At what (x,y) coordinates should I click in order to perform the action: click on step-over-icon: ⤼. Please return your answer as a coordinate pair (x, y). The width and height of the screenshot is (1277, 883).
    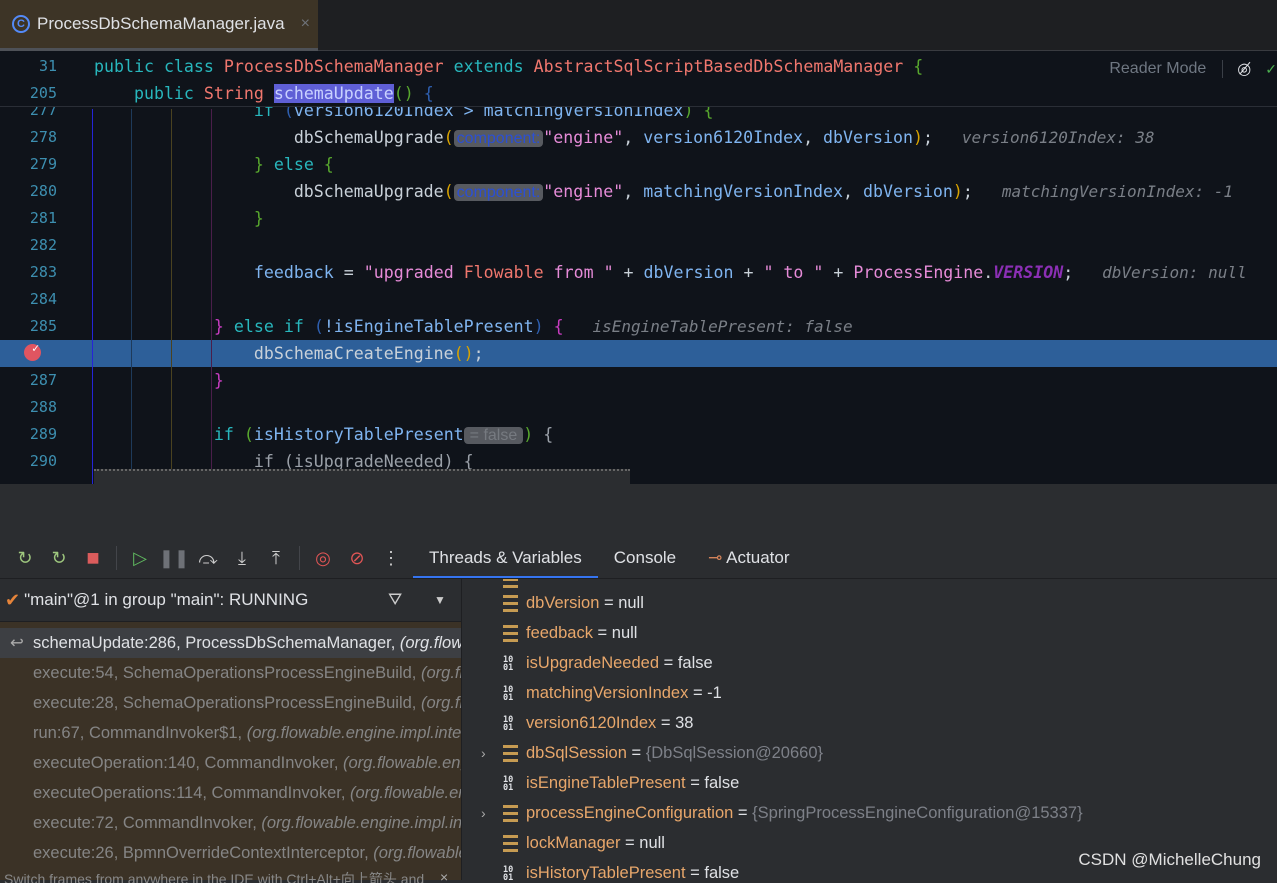
    Looking at the image, I should click on (208, 558).